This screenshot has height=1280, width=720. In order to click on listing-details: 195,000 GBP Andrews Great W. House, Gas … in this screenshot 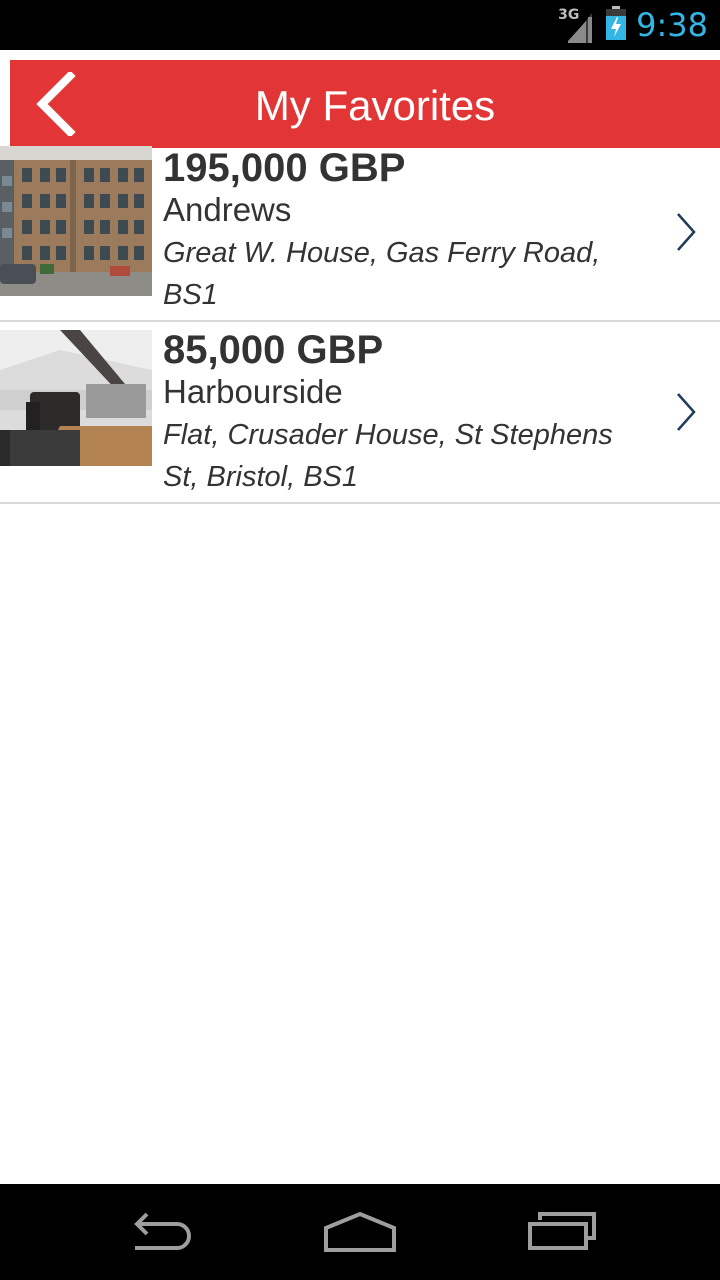, I will do `click(398, 231)`.